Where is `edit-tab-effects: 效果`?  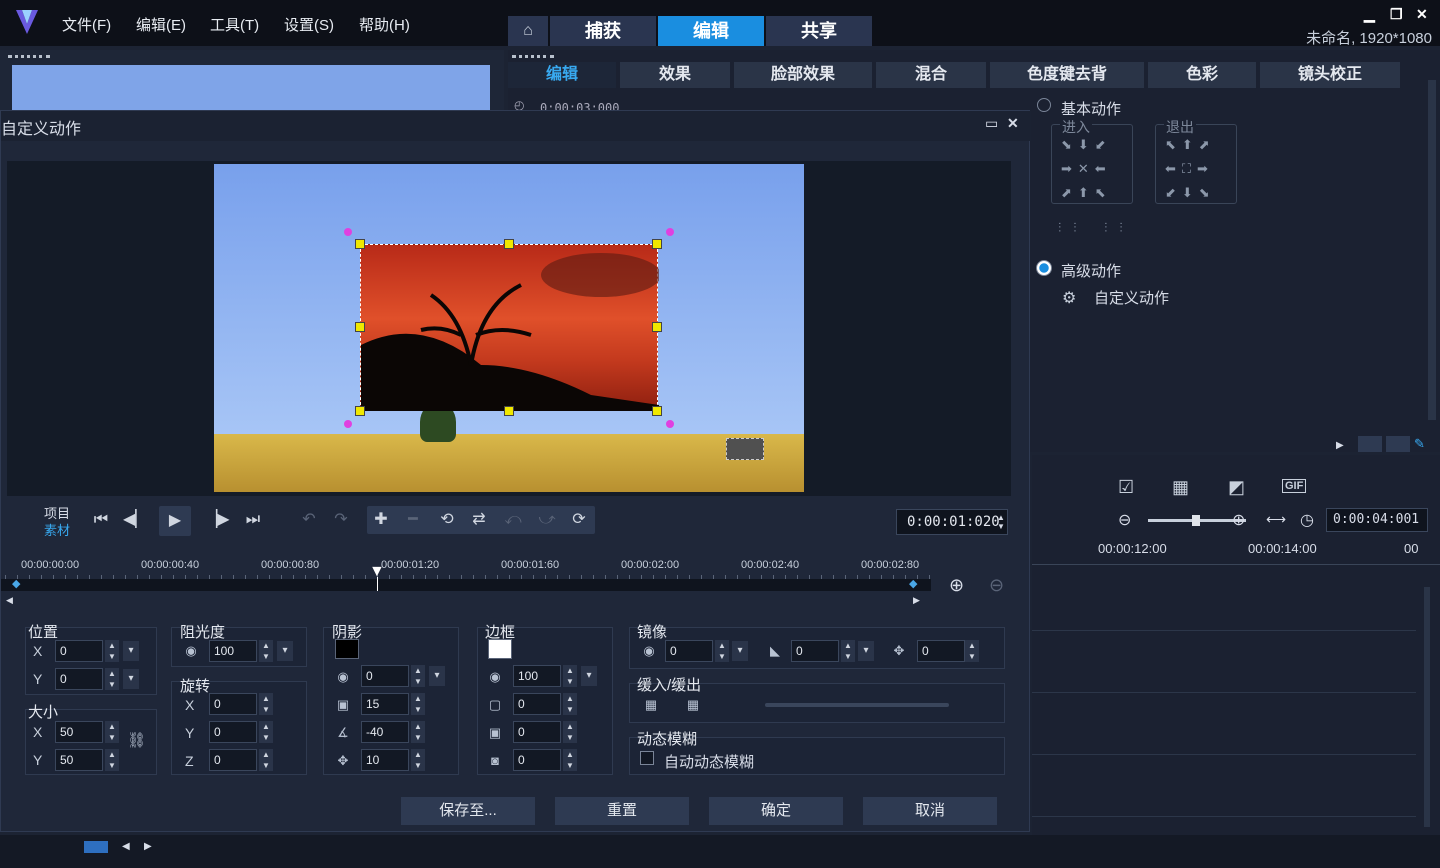 edit-tab-effects: 效果 is located at coordinates (675, 75).